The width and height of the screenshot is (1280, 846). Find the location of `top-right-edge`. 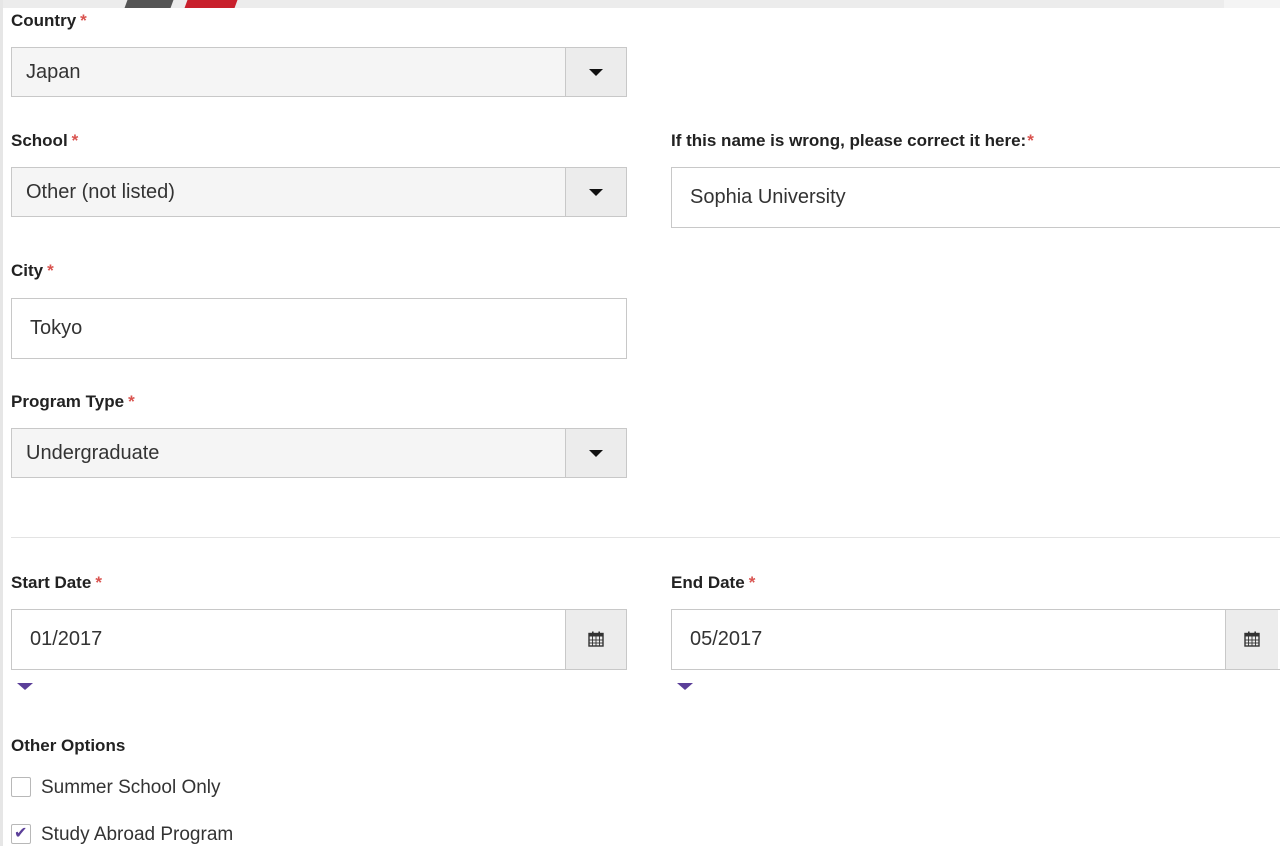

top-right-edge is located at coordinates (1252, 4).